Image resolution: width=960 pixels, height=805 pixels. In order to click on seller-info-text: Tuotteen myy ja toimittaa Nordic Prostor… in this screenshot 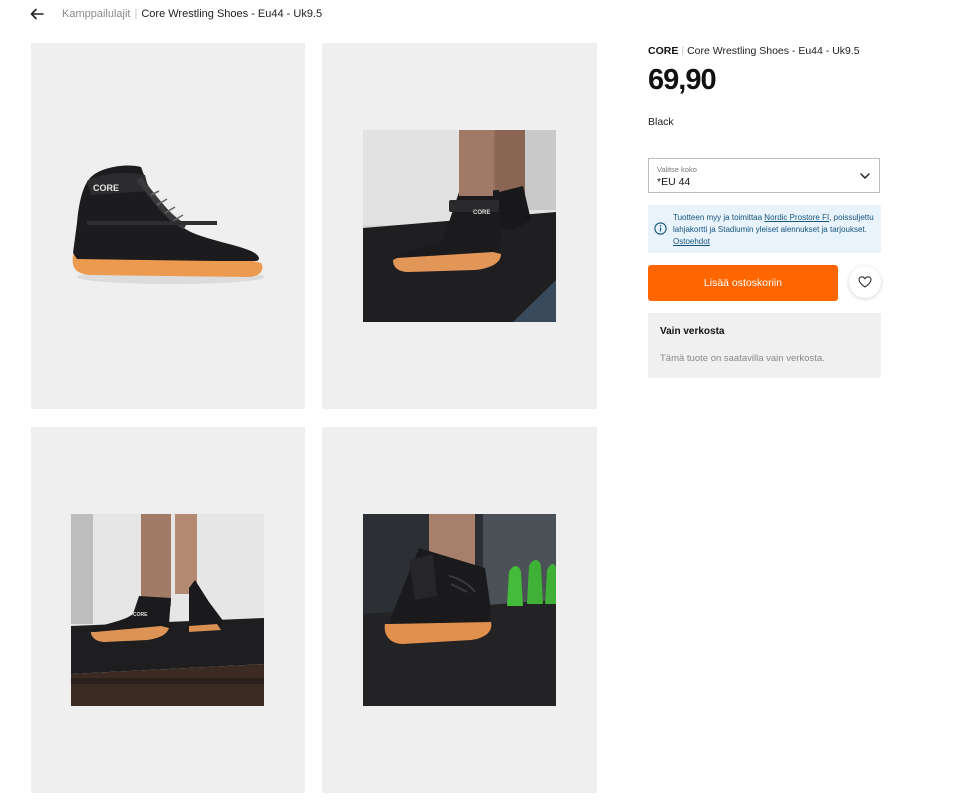, I will do `click(775, 230)`.